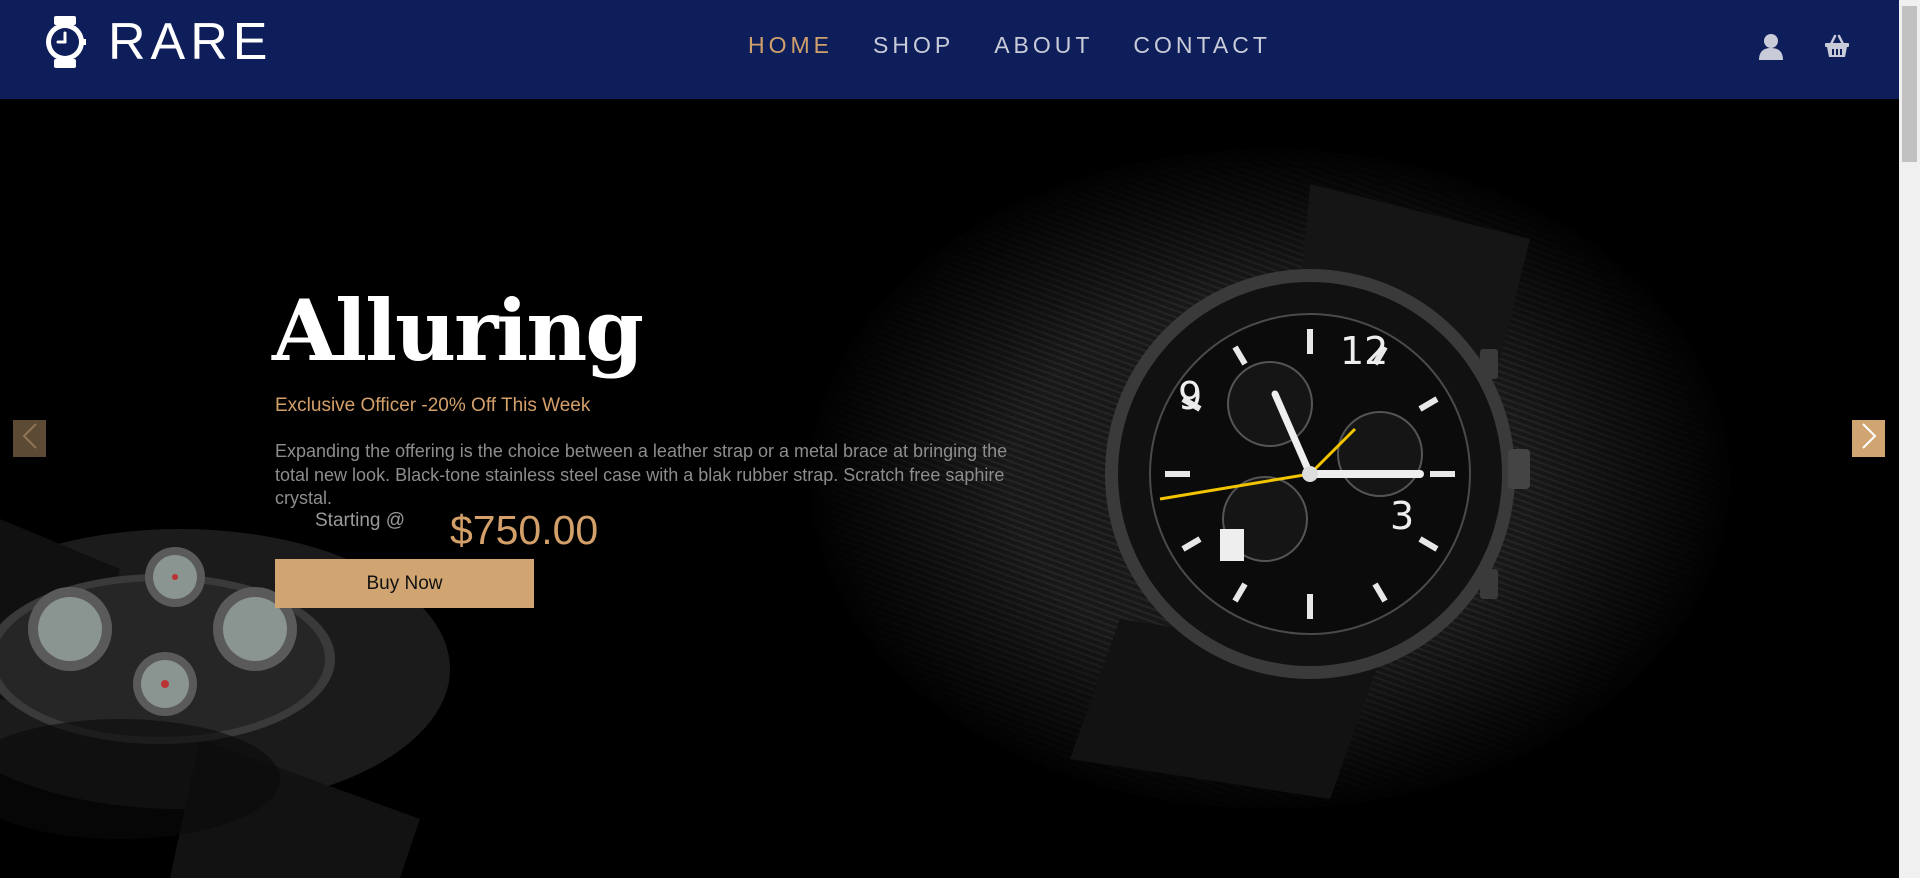 The height and width of the screenshot is (878, 1920). What do you see at coordinates (1190, 396) in the screenshot?
I see `svg-text: 9` at bounding box center [1190, 396].